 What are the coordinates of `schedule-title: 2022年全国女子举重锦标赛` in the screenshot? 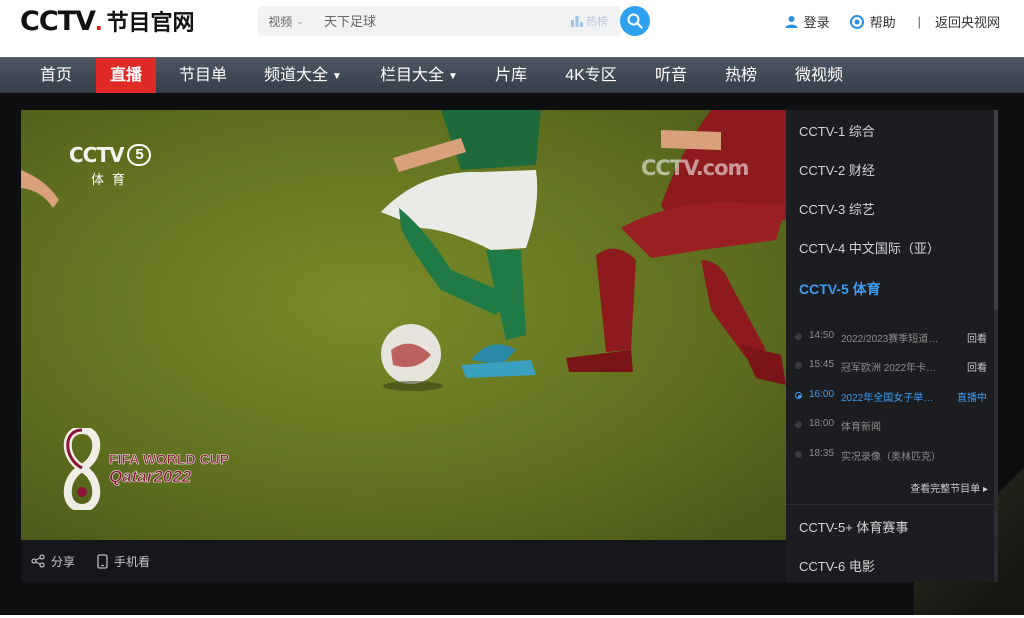 It's located at (891, 398).